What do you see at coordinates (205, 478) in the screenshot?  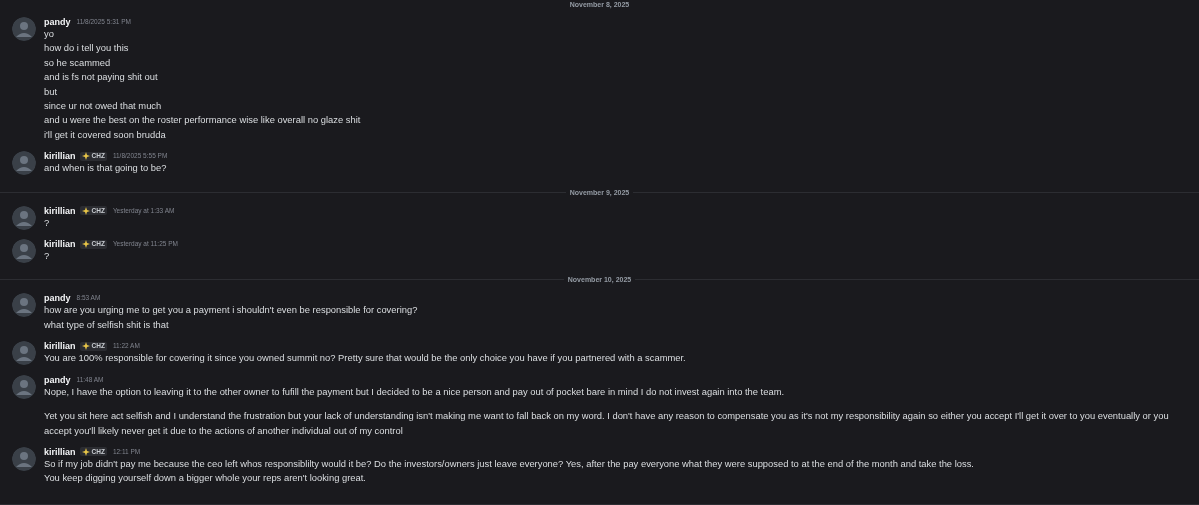 I see `message-text: You keep digging yourself down a bigger whole your reps aren't looking great.` at bounding box center [205, 478].